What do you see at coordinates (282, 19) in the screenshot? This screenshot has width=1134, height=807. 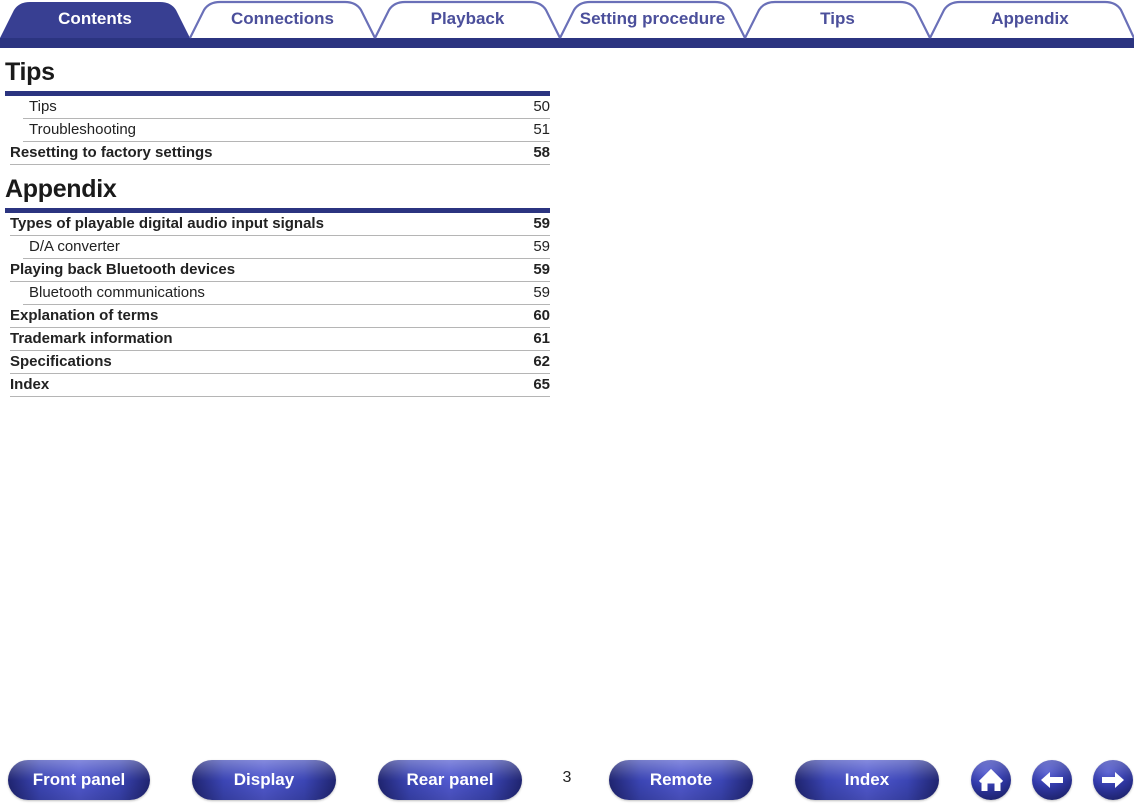 I see `tab-connections: Connections` at bounding box center [282, 19].